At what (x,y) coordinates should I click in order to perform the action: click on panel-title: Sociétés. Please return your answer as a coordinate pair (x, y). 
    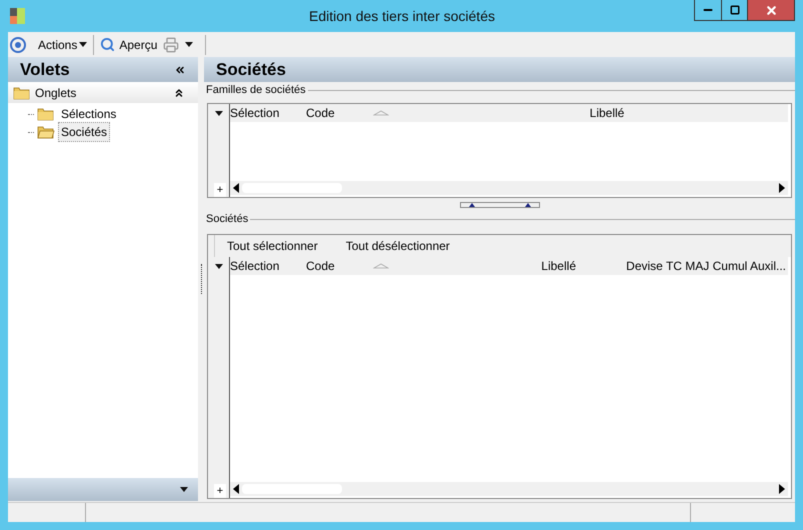
    Looking at the image, I should click on (251, 69).